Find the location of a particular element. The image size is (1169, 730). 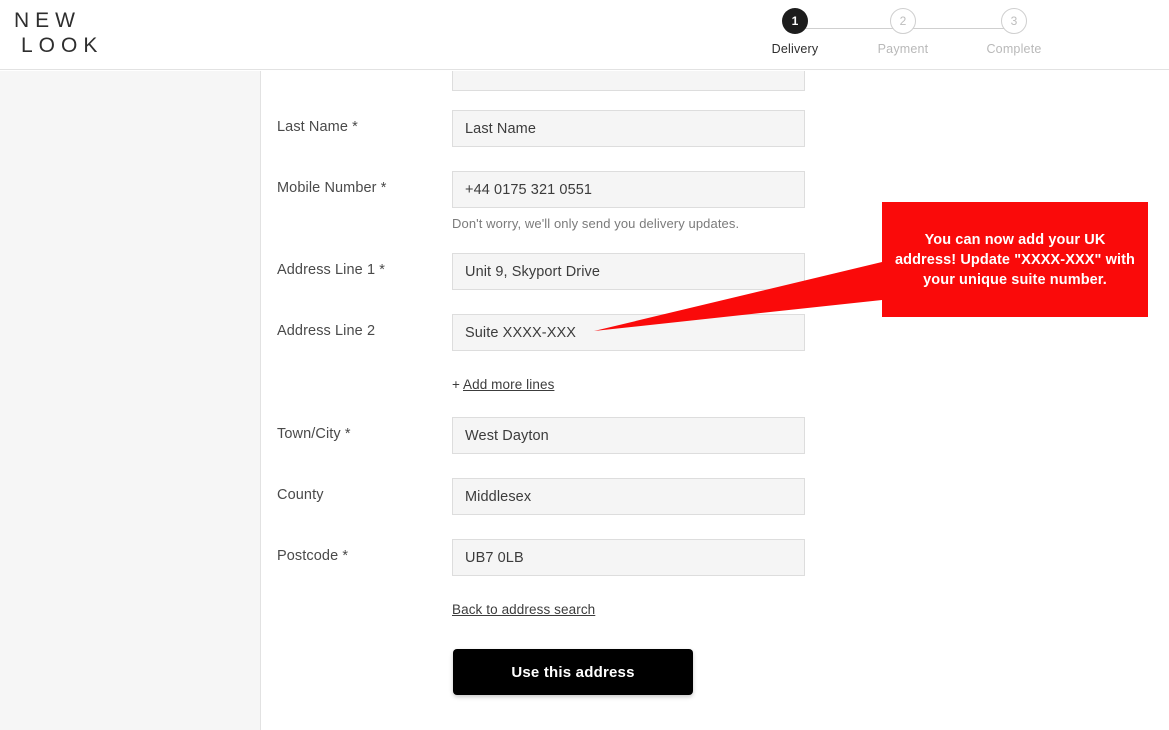

step-delivery-label: Delivery is located at coordinates (795, 49).